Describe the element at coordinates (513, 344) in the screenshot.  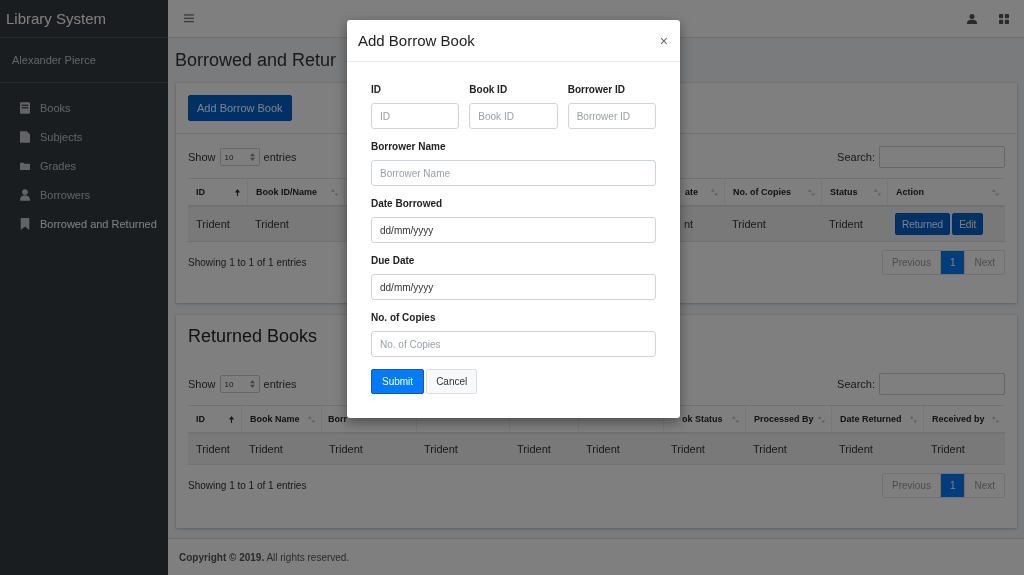
I see `input-field: No. of Copies` at that location.